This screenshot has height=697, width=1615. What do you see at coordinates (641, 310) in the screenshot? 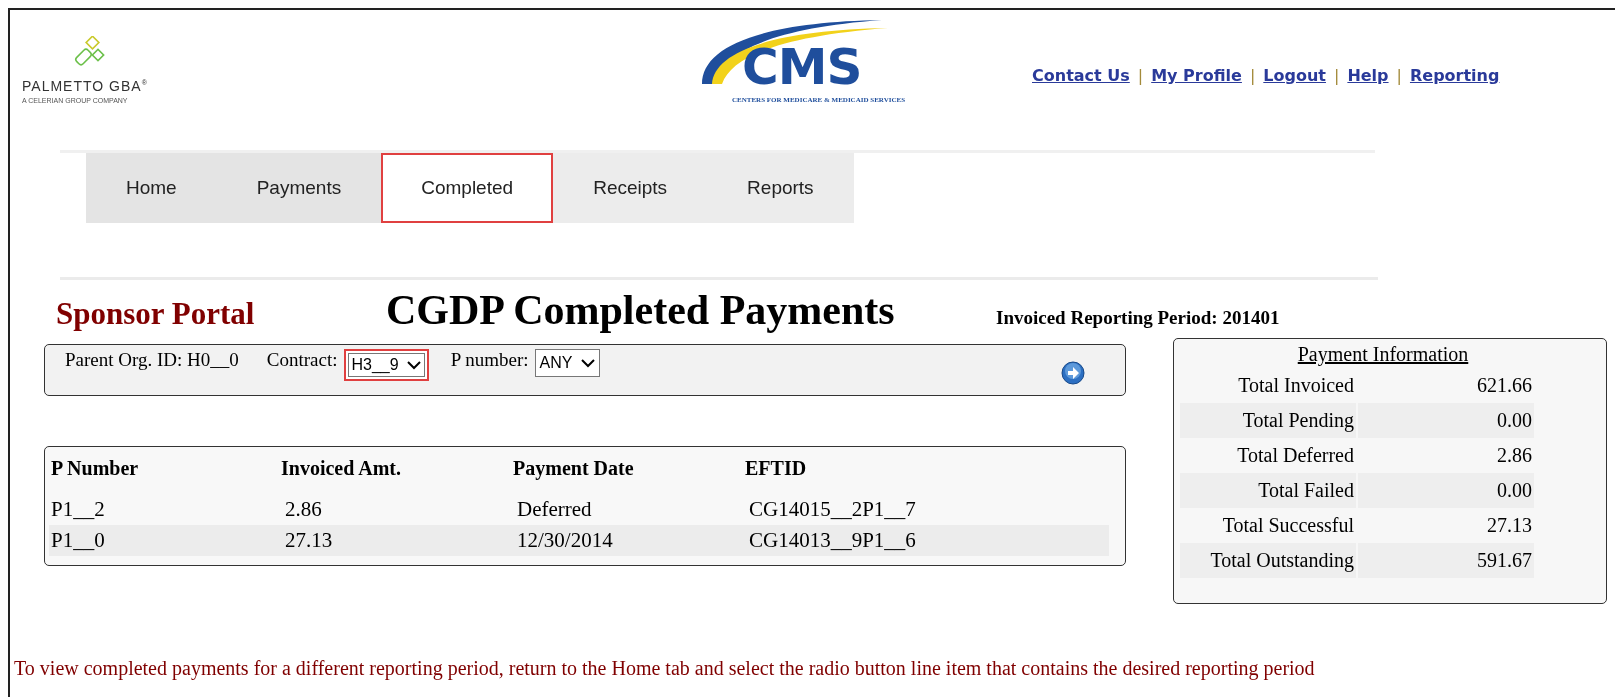
I see `page-title: CGDP Completed Payments` at bounding box center [641, 310].